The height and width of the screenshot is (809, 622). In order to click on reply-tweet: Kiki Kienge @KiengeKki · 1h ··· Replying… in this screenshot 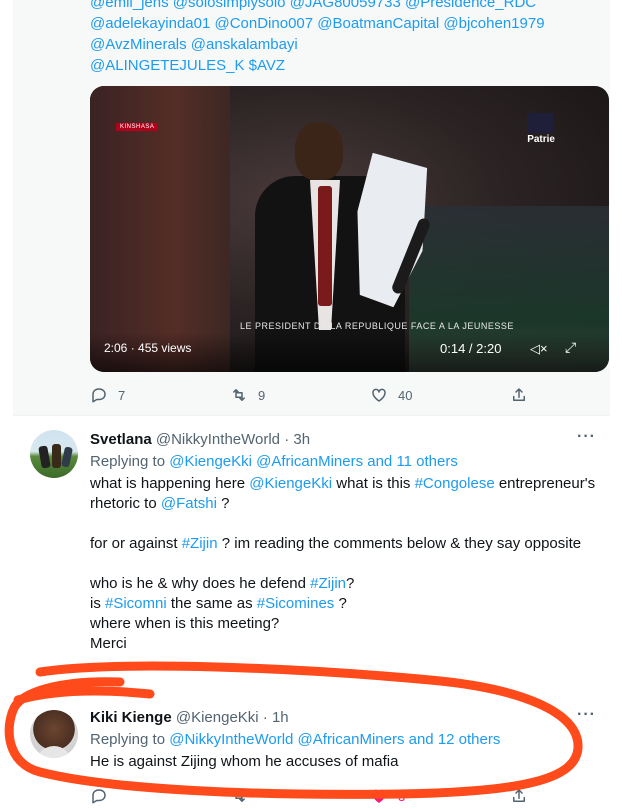, I will do `click(311, 753)`.